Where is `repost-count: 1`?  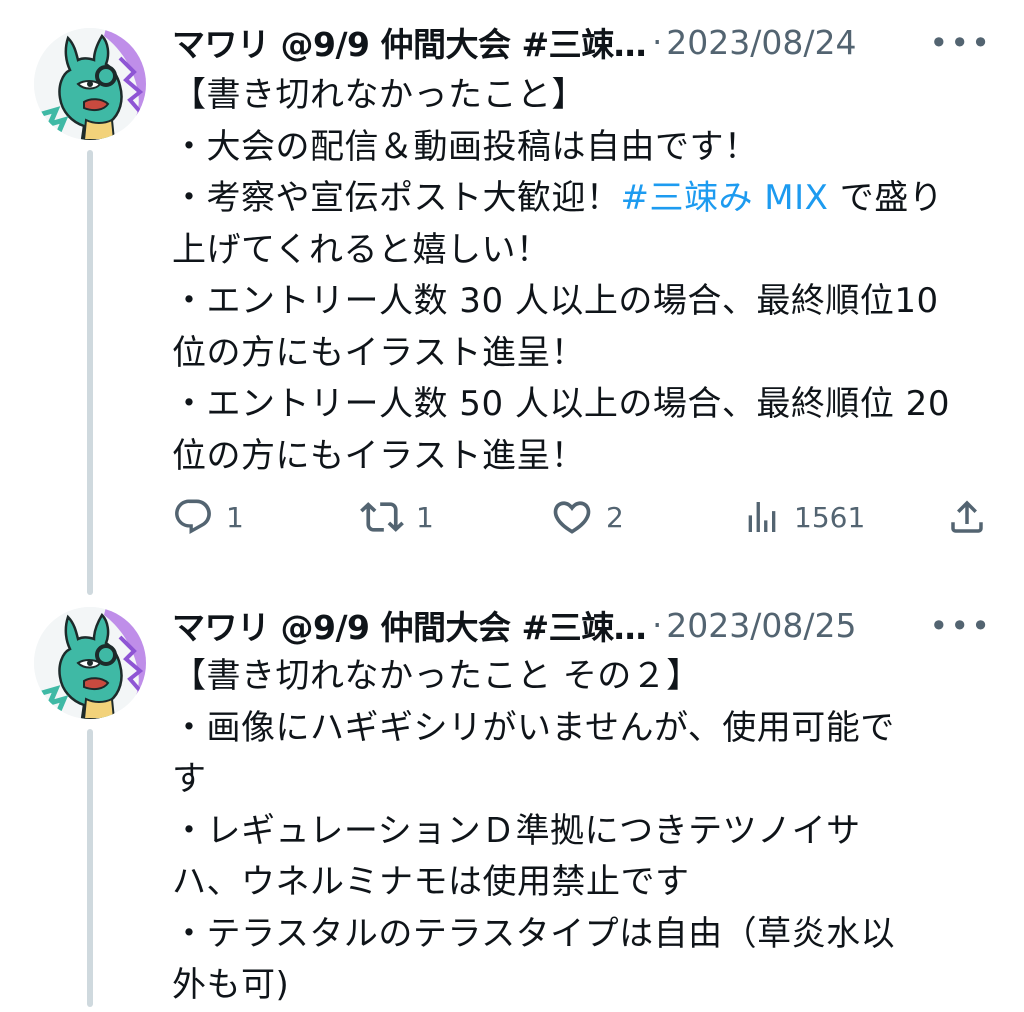 repost-count: 1 is located at coordinates (425, 517).